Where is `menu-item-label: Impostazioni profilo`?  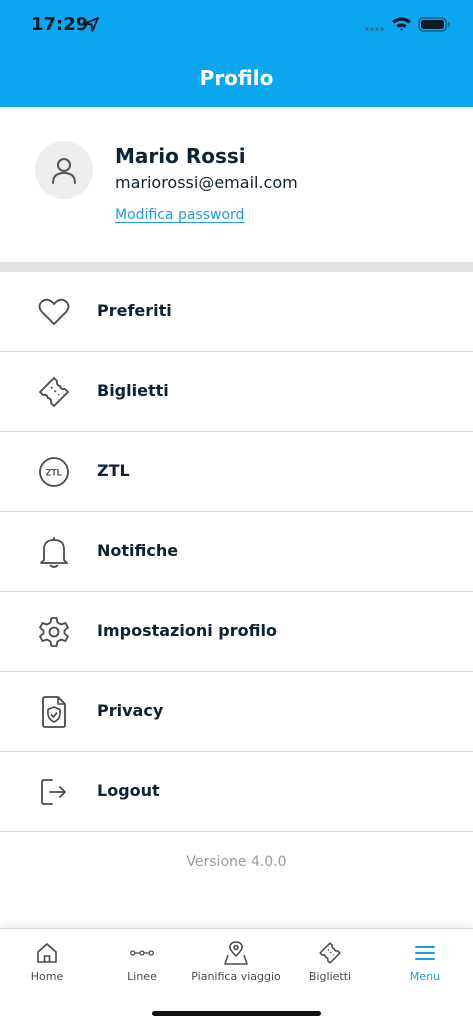 menu-item-label: Impostazioni profilo is located at coordinates (187, 630).